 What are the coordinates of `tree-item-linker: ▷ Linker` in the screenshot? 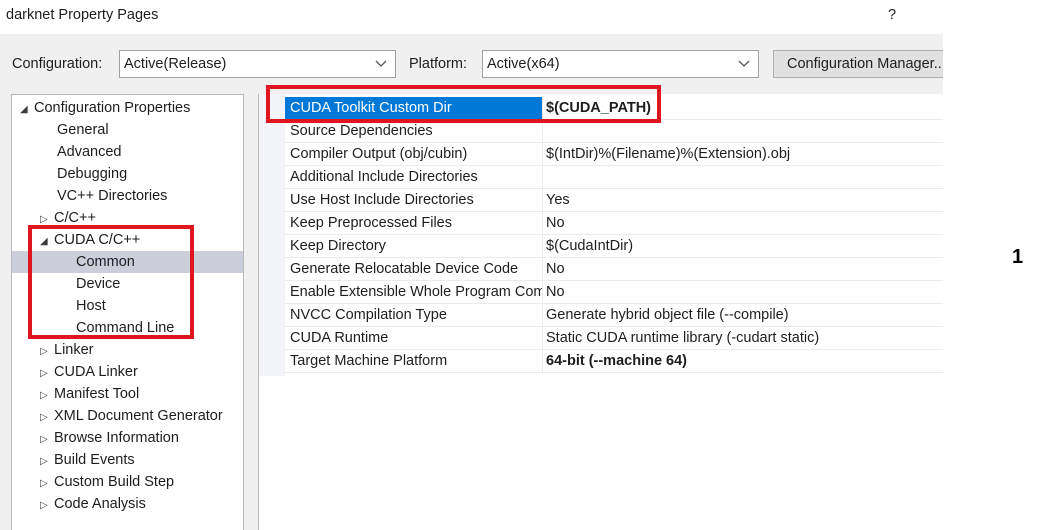 It's located at (67, 350).